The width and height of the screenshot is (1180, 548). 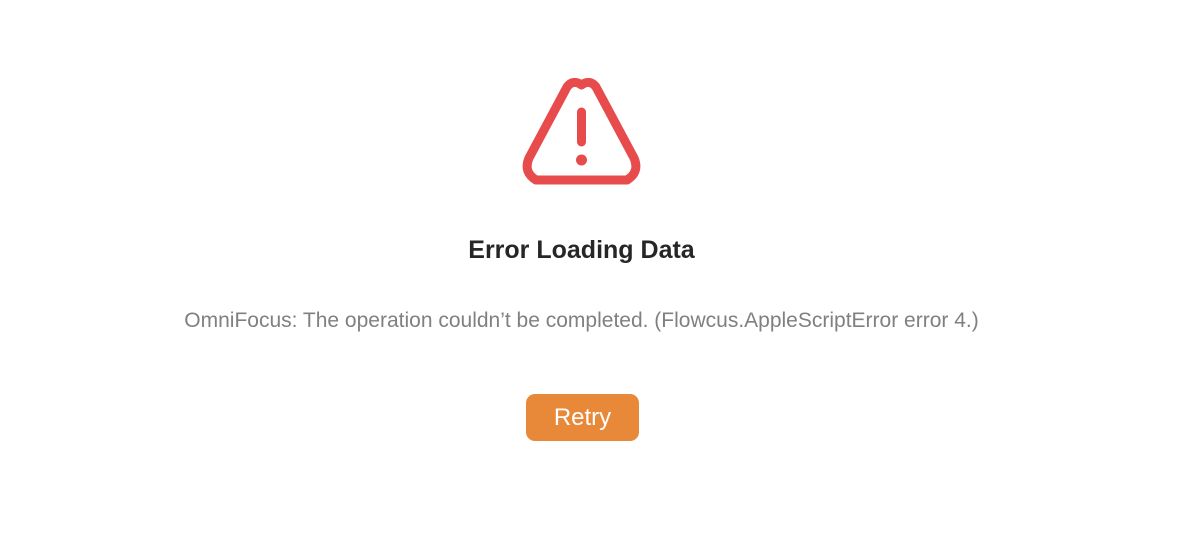 What do you see at coordinates (582, 417) in the screenshot?
I see `retry-button: Retry` at bounding box center [582, 417].